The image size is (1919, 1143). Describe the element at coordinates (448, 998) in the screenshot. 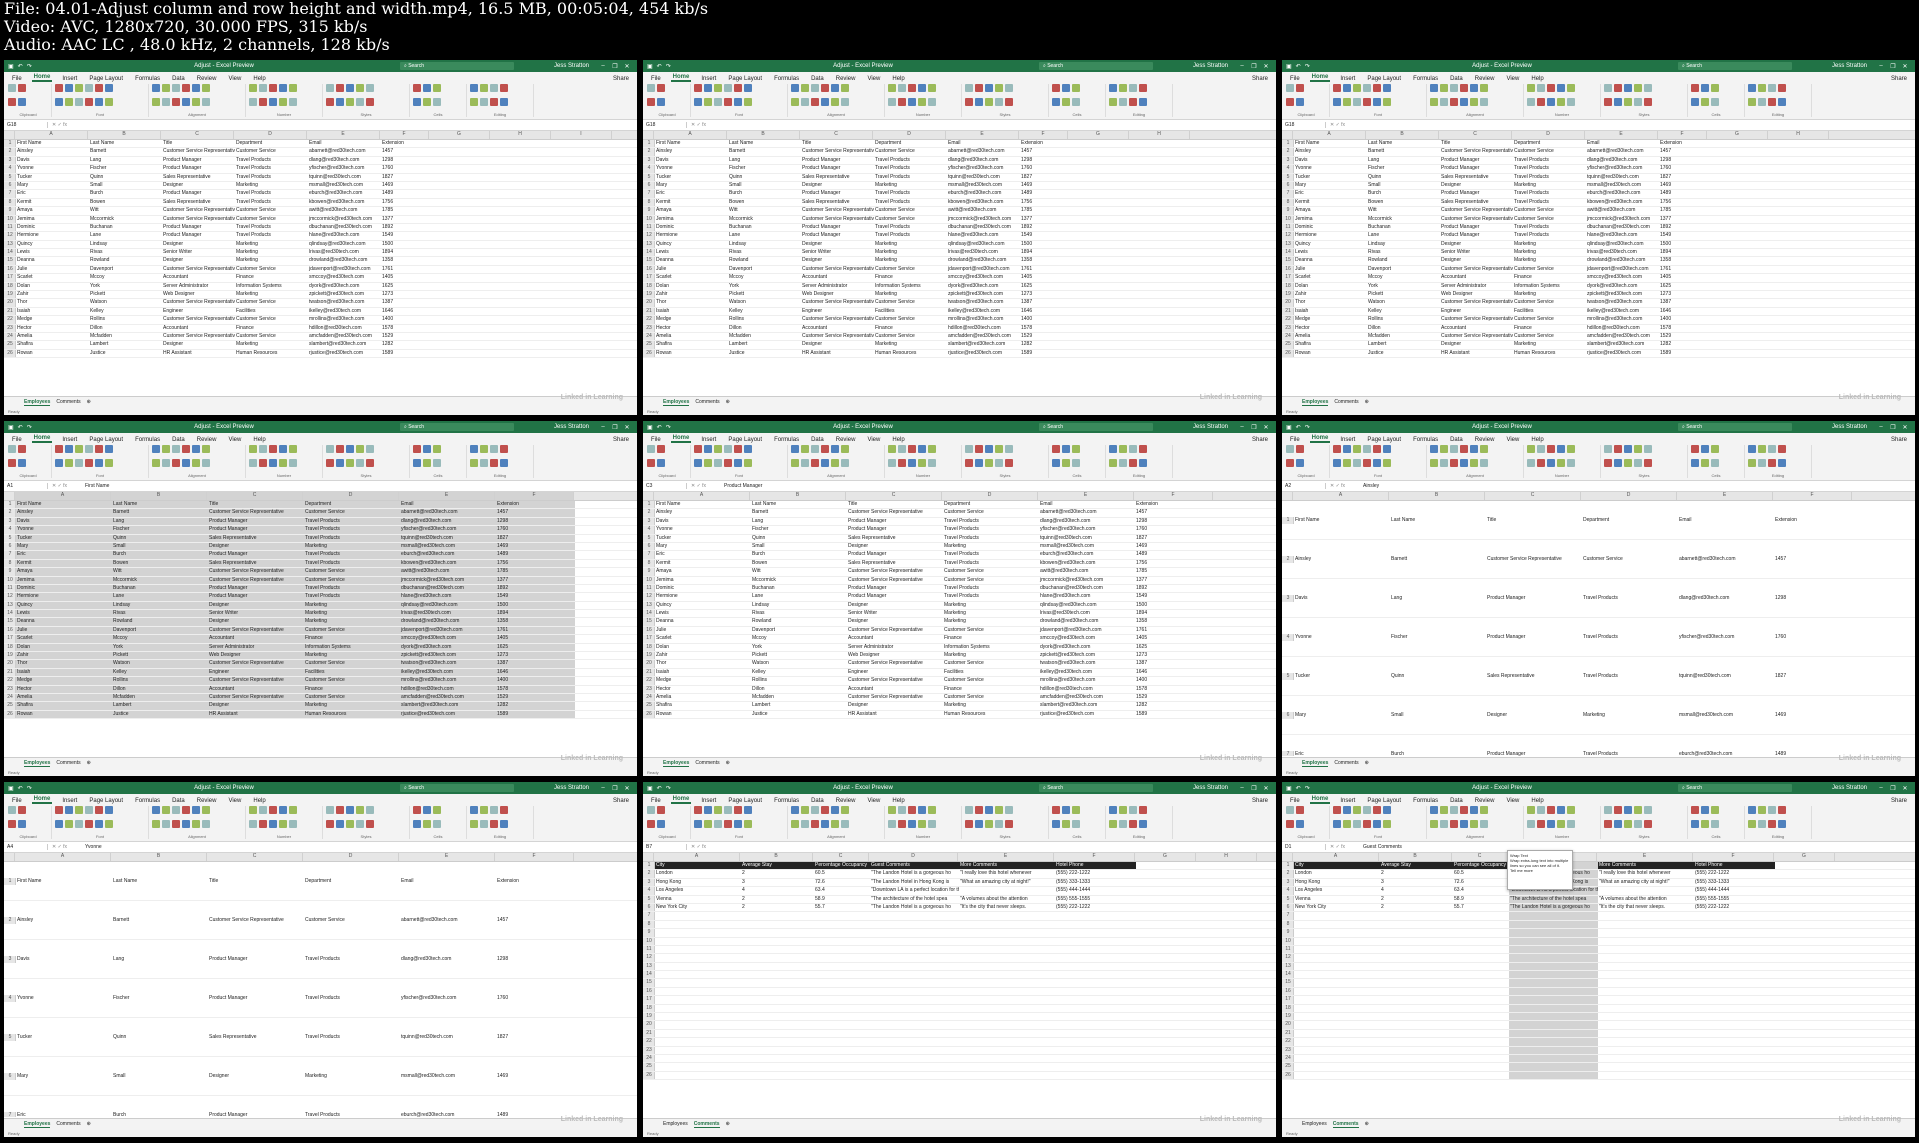

I see `cell: yfischer@red30tech.com` at that location.